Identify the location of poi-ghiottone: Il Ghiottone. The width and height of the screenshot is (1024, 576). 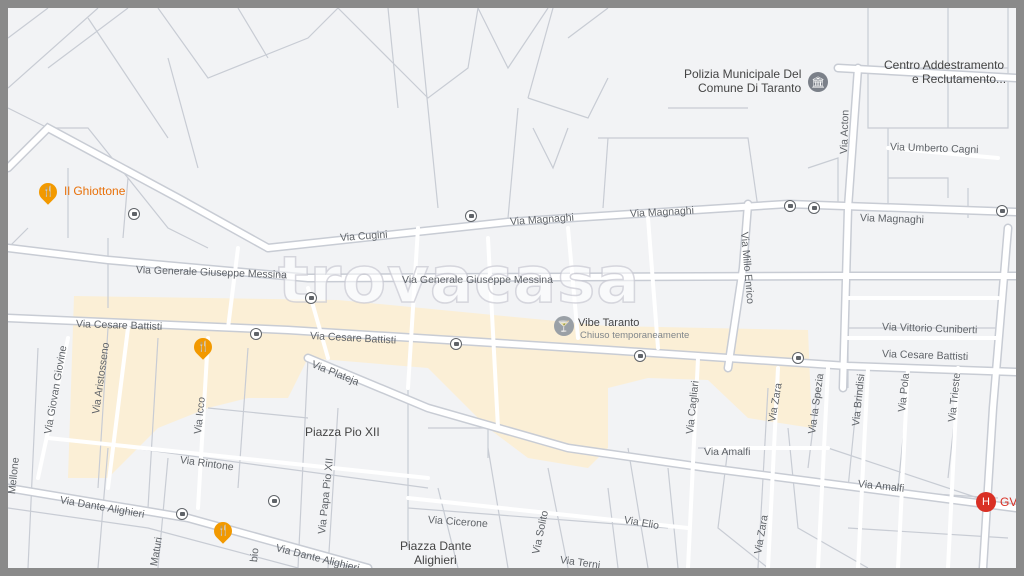
(94, 191).